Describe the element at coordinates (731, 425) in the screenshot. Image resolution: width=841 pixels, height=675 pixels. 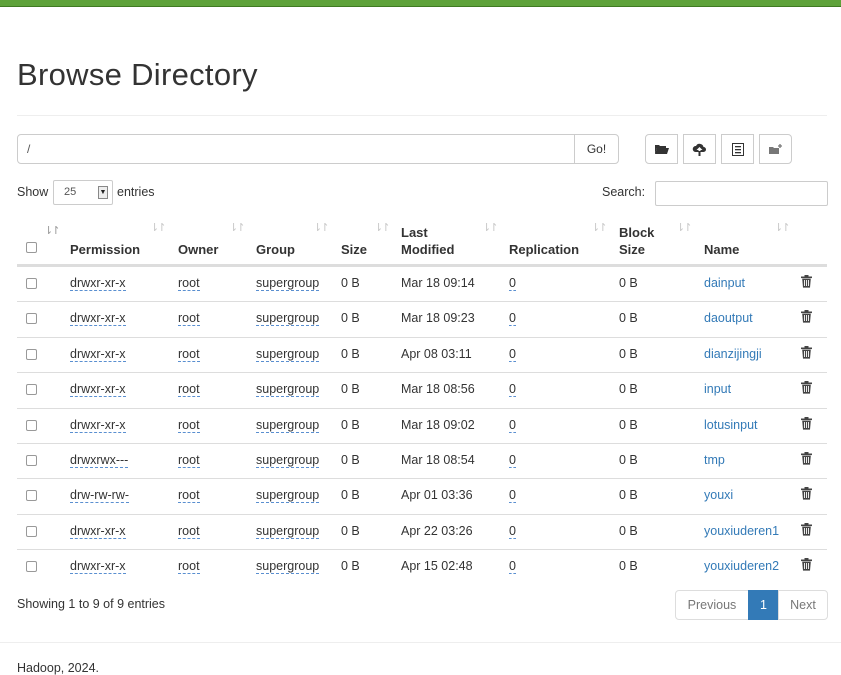
I see `name-link: lotusinput` at that location.